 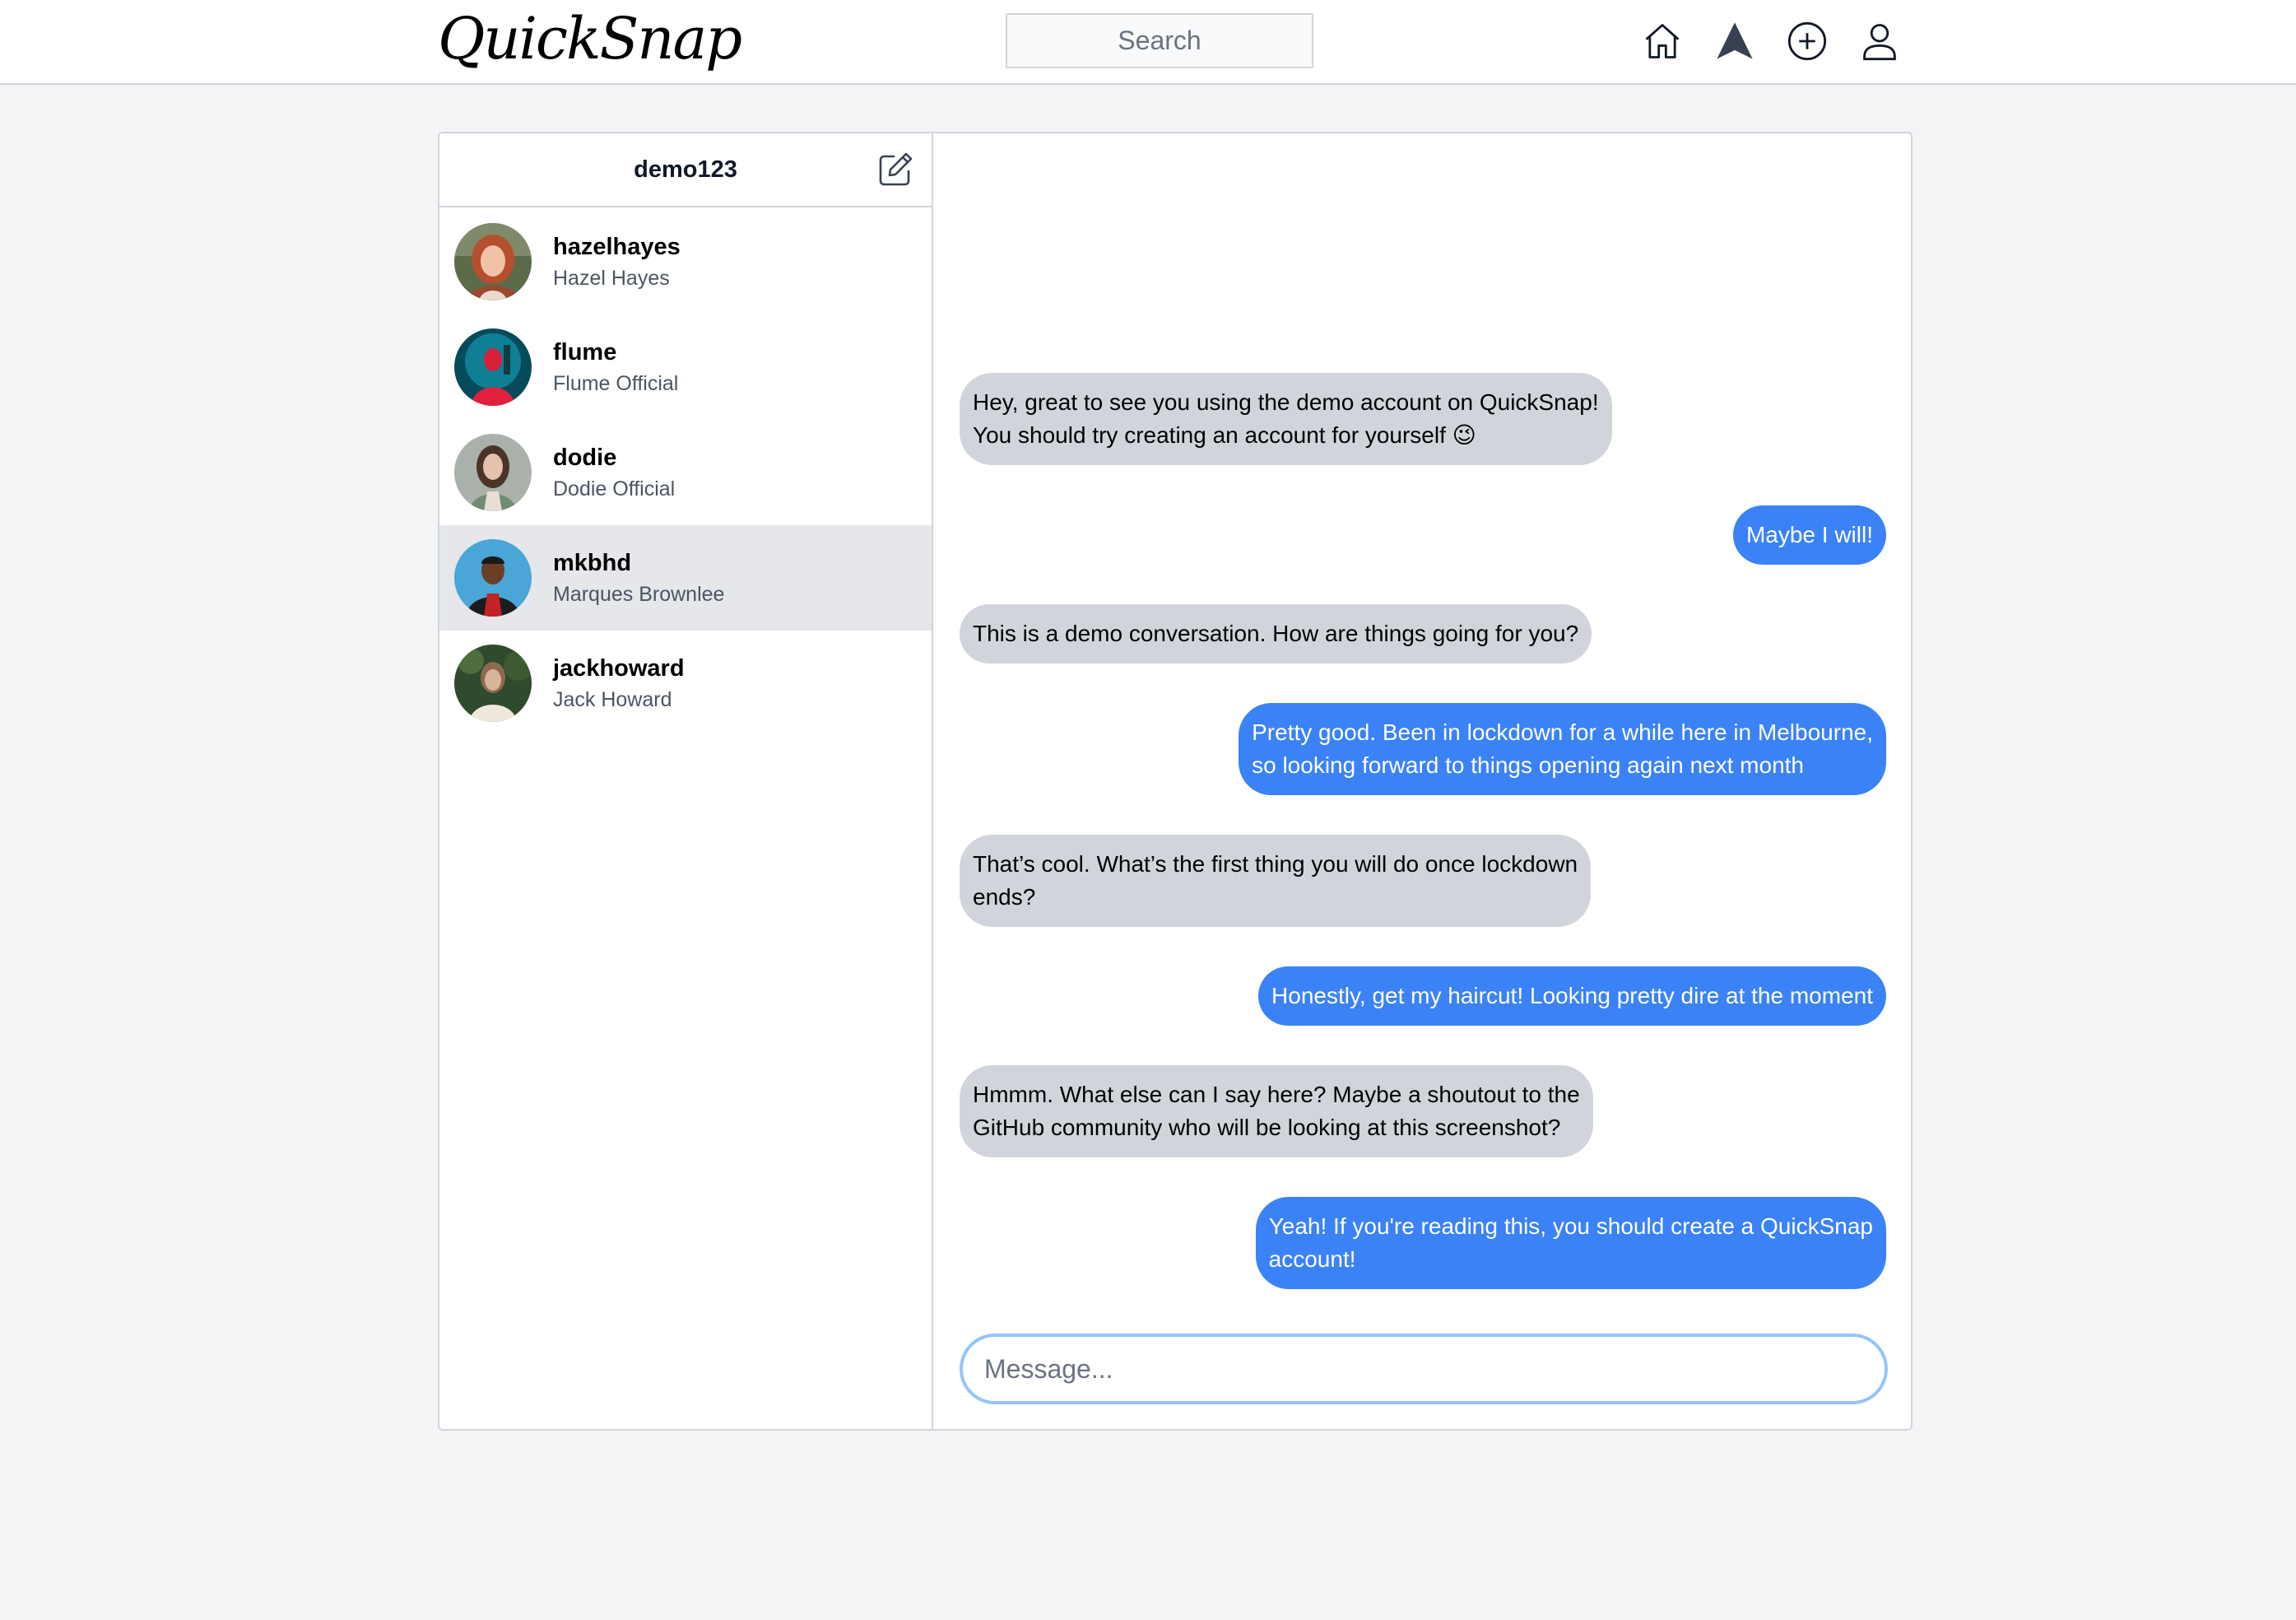 I want to click on new-post-icon, so click(x=1807, y=41).